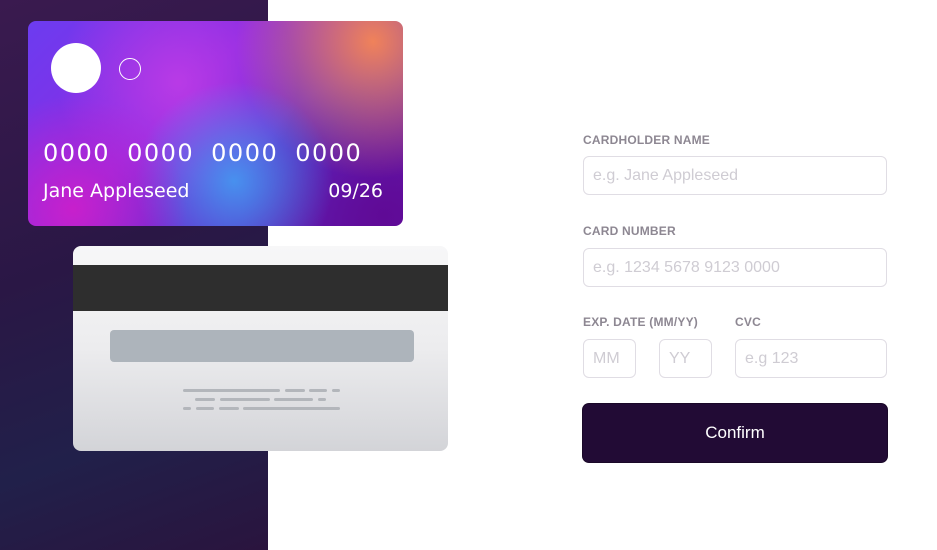 The height and width of the screenshot is (550, 937). I want to click on card-number-display: 0000 0000 0000 0000, so click(202, 153).